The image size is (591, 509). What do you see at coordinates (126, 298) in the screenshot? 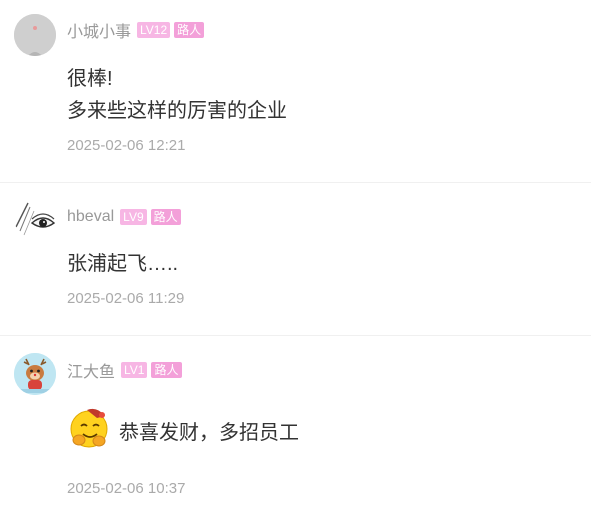
I see `comment-time: 2025-02-06 11:29` at bounding box center [126, 298].